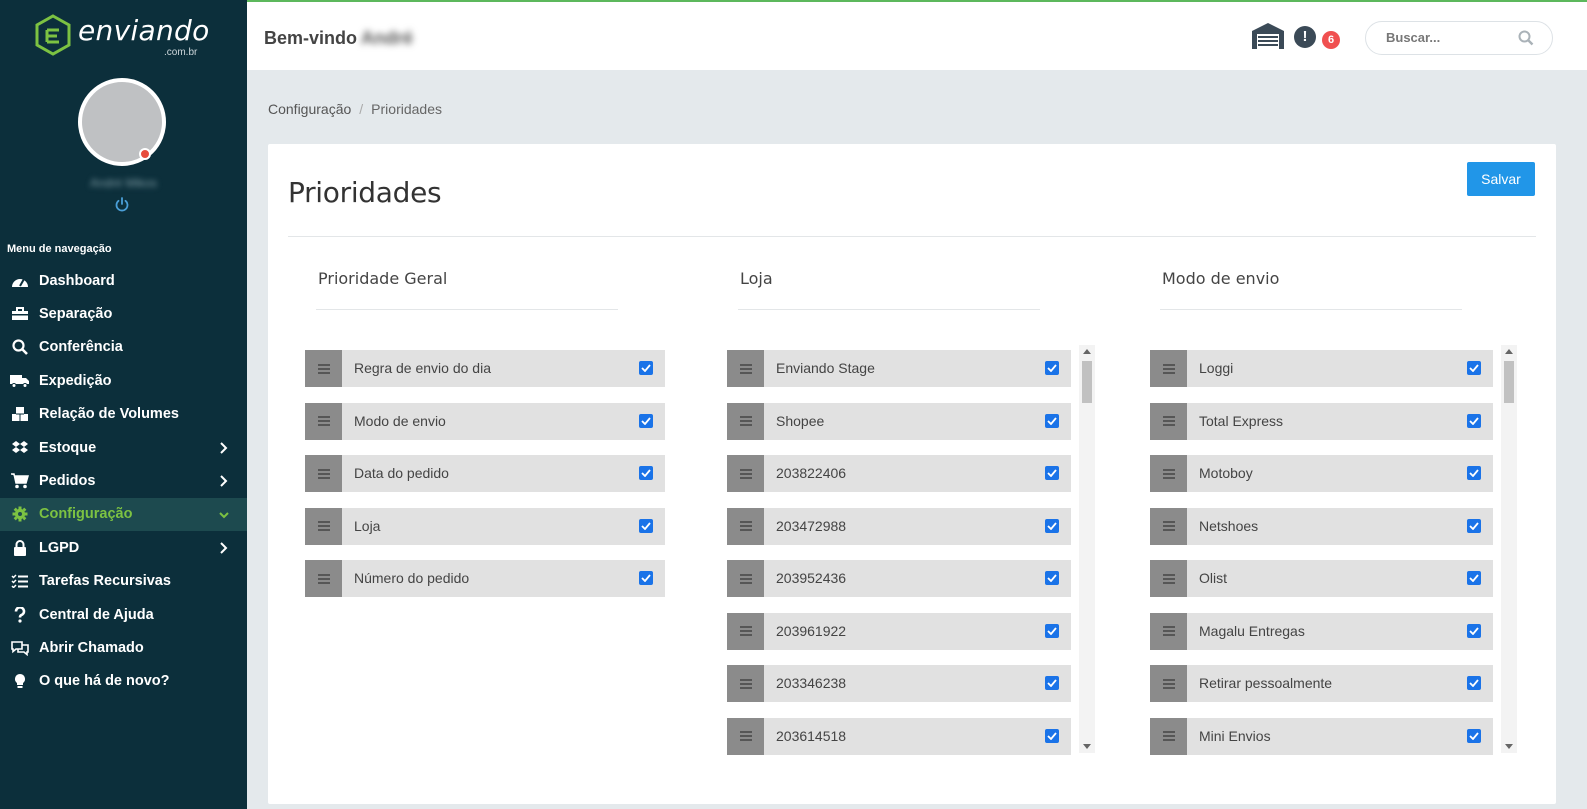  Describe the element at coordinates (20, 615) in the screenshot. I see `question-icon` at that location.